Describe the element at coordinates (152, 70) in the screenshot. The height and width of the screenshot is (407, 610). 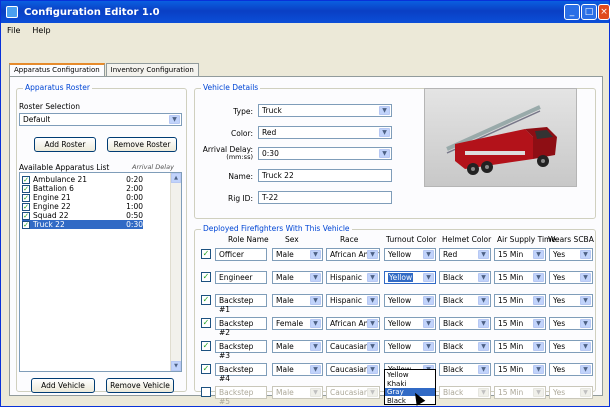
I see `tab-inventory-configuration: Inventory Configuration` at that location.